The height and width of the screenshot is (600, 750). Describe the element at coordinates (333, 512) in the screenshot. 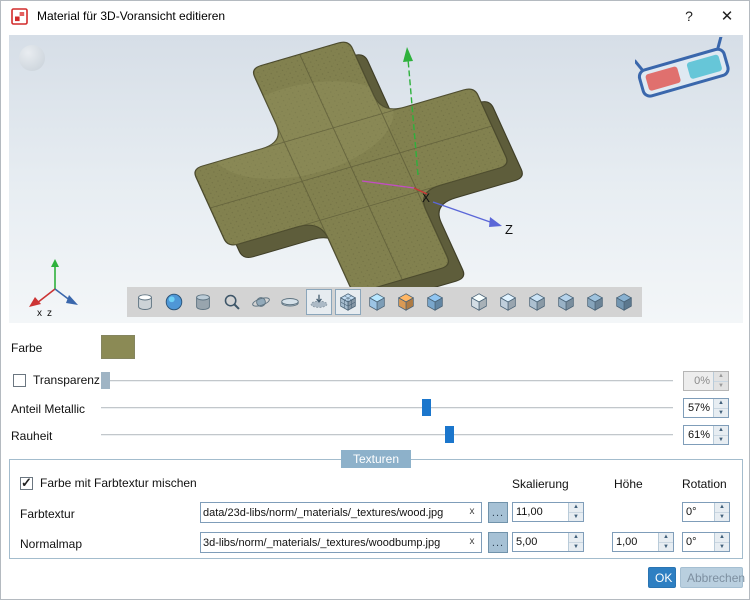

I see `farbtextur-path-input` at that location.